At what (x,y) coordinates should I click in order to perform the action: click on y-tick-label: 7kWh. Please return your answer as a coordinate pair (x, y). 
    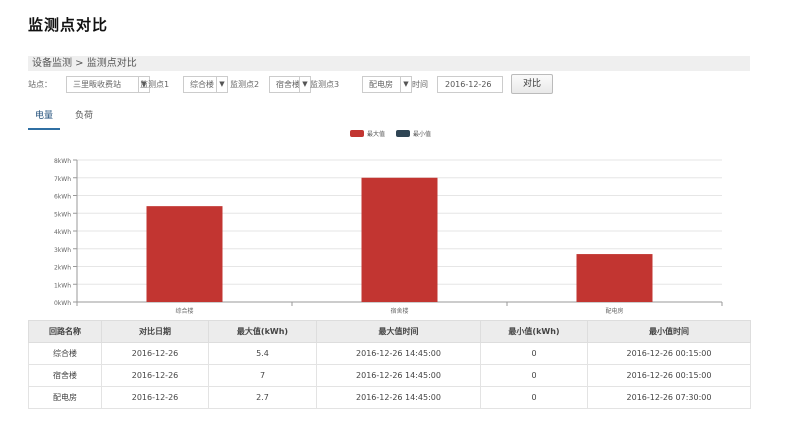
    Looking at the image, I should click on (62, 179).